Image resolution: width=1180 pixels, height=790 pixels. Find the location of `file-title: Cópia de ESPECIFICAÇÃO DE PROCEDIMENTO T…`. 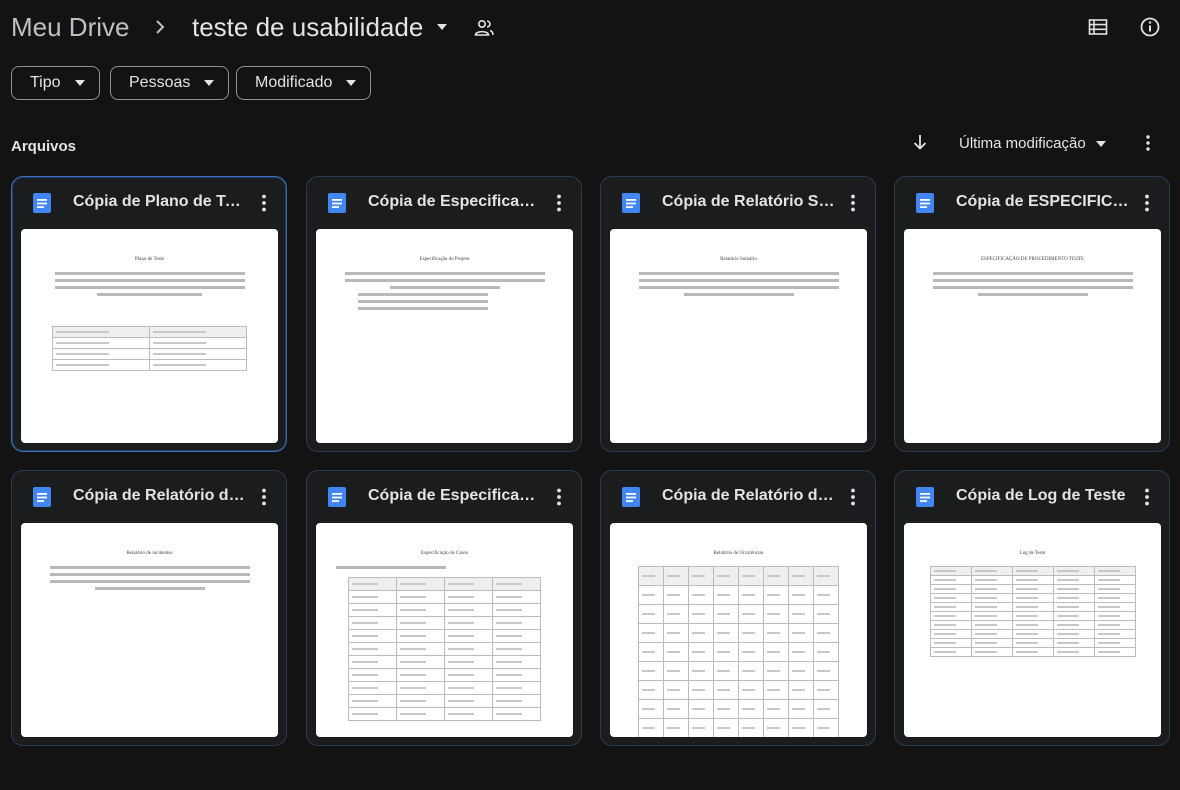

file-title: Cópia de ESPECIFICAÇÃO DE PROCEDIMENTO T… is located at coordinates (1043, 201).